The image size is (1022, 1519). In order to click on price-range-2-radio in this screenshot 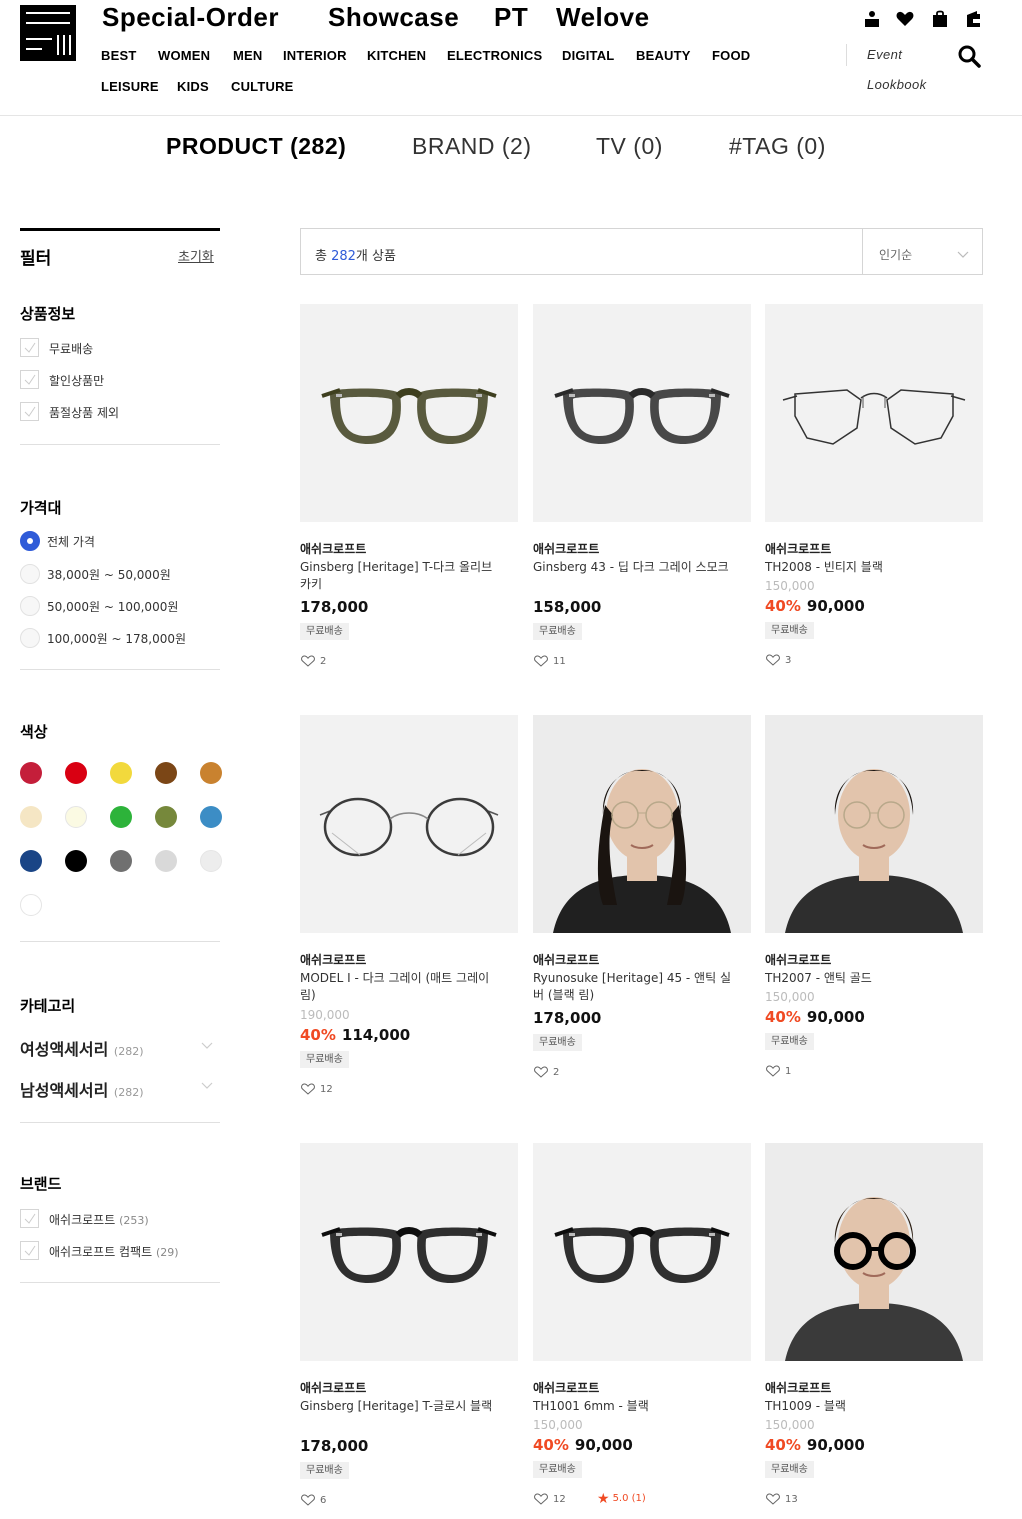, I will do `click(30, 606)`.